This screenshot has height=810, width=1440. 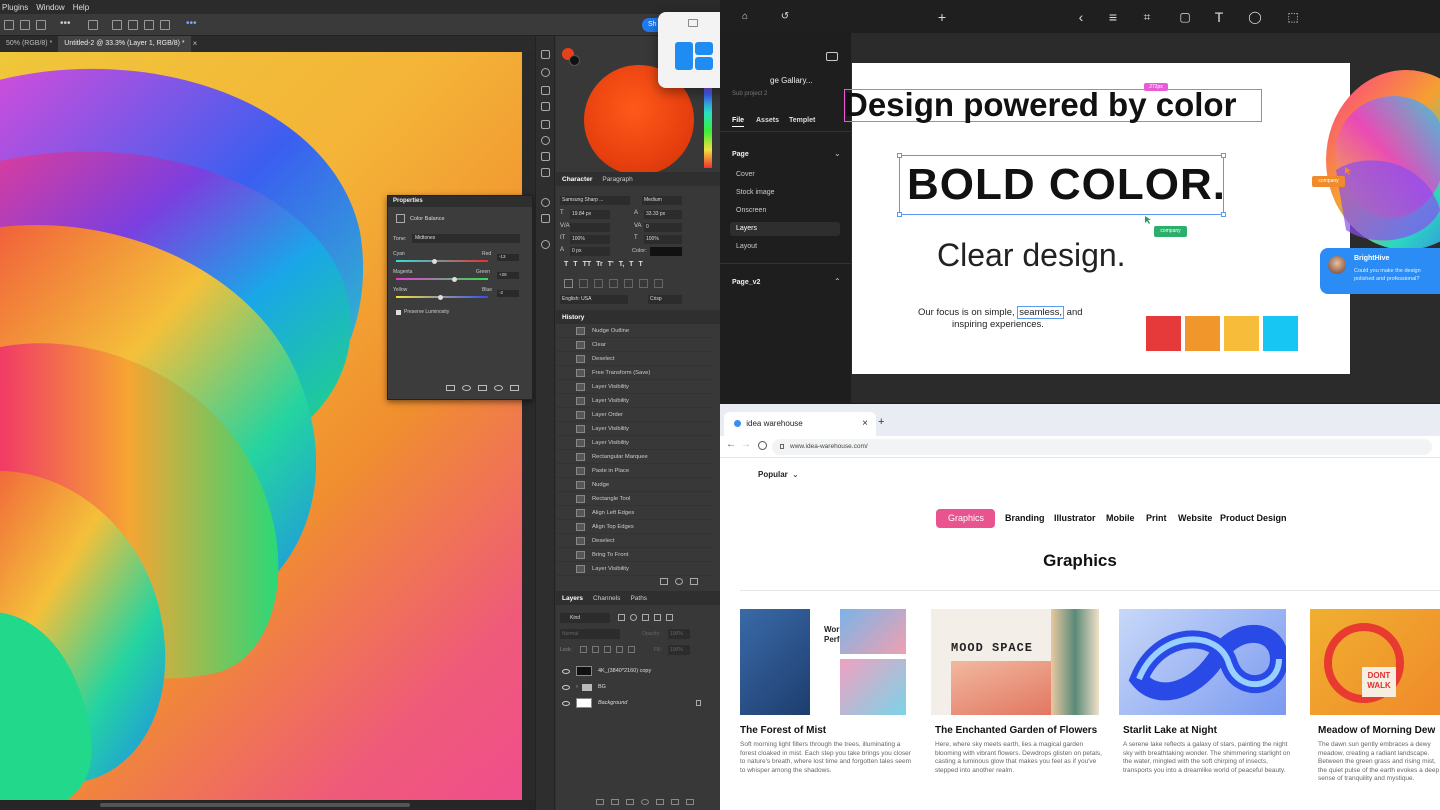 What do you see at coordinates (662, 200) in the screenshot?
I see `font-weight-select: Medium` at bounding box center [662, 200].